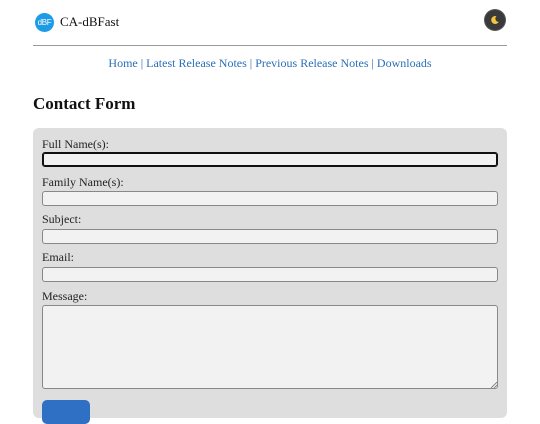 This screenshot has width=540, height=424. Describe the element at coordinates (122, 63) in the screenshot. I see `nav-link-home: Home` at that location.